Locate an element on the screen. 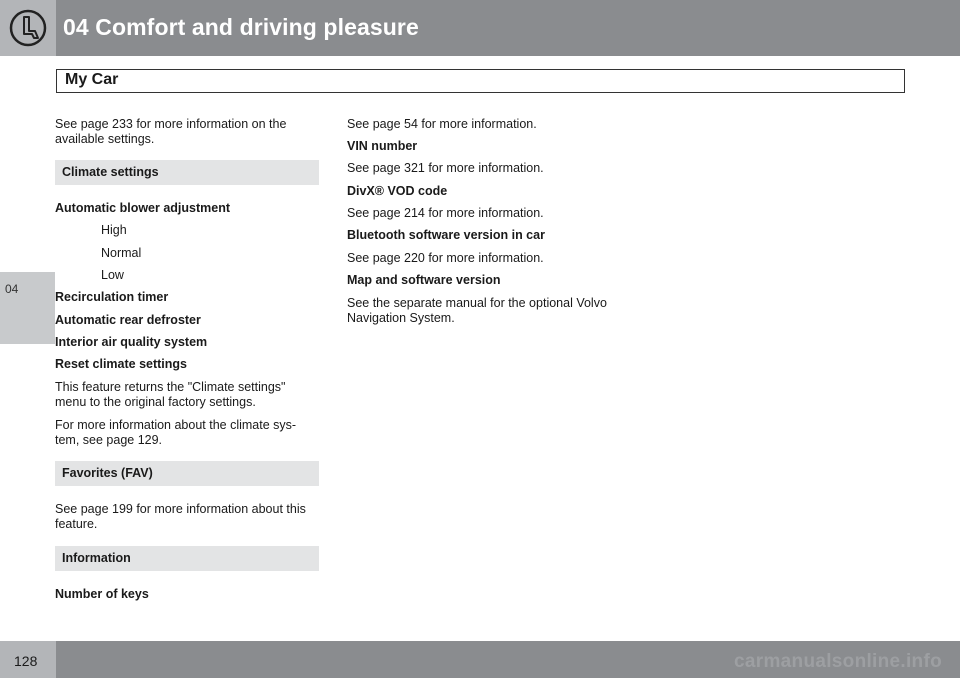 The width and height of the screenshot is (960, 678). seat-icon is located at coordinates (28, 28).